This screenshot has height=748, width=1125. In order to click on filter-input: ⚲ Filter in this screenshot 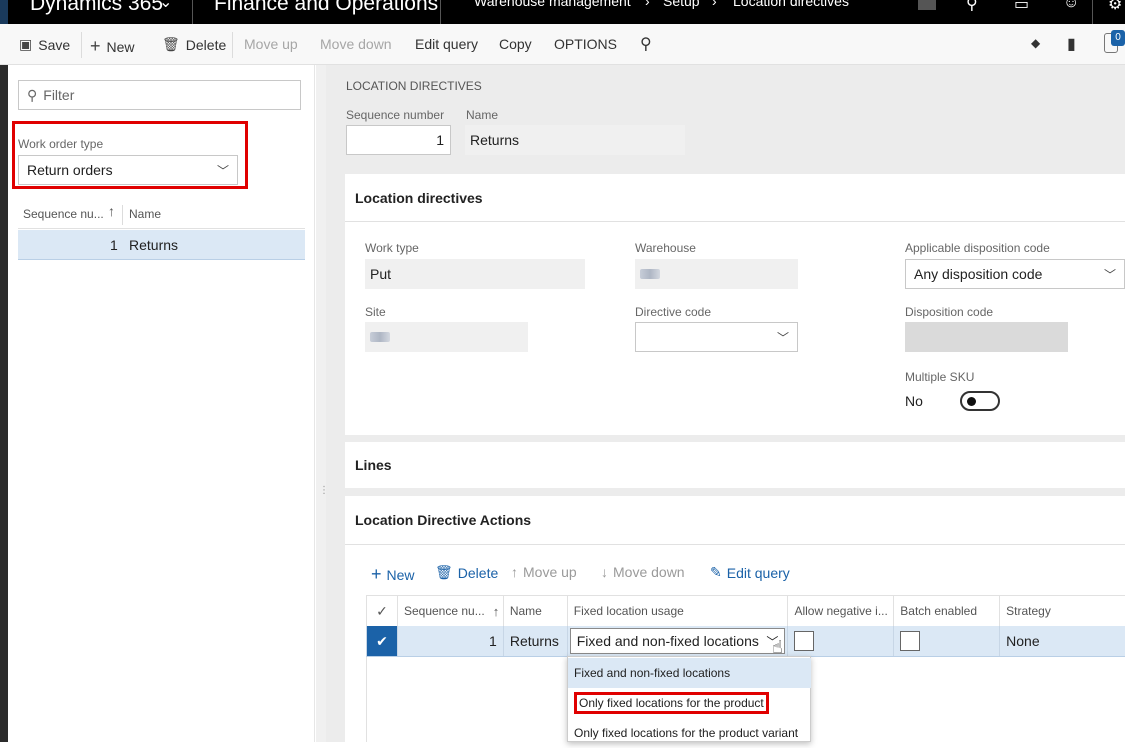, I will do `click(159, 95)`.